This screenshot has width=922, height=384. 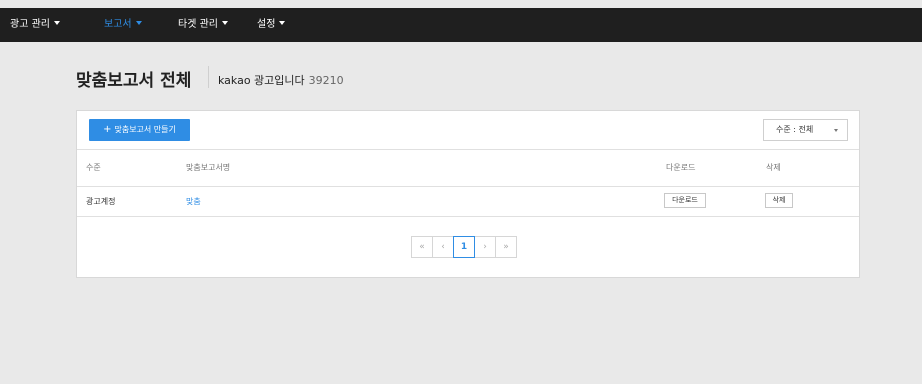 I want to click on nav-item-ad-management: 광고 관리, so click(x=35, y=25).